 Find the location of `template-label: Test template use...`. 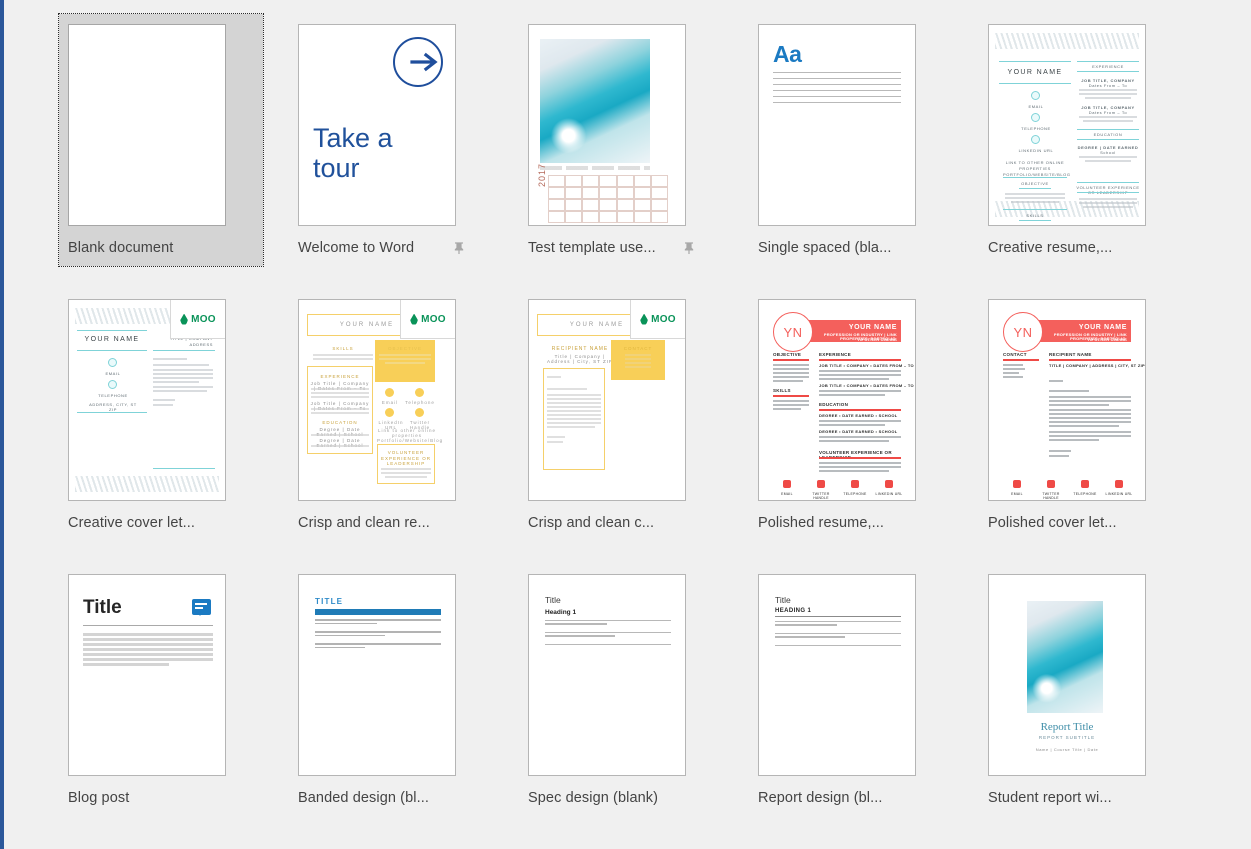

template-label: Test template use... is located at coordinates (592, 248).